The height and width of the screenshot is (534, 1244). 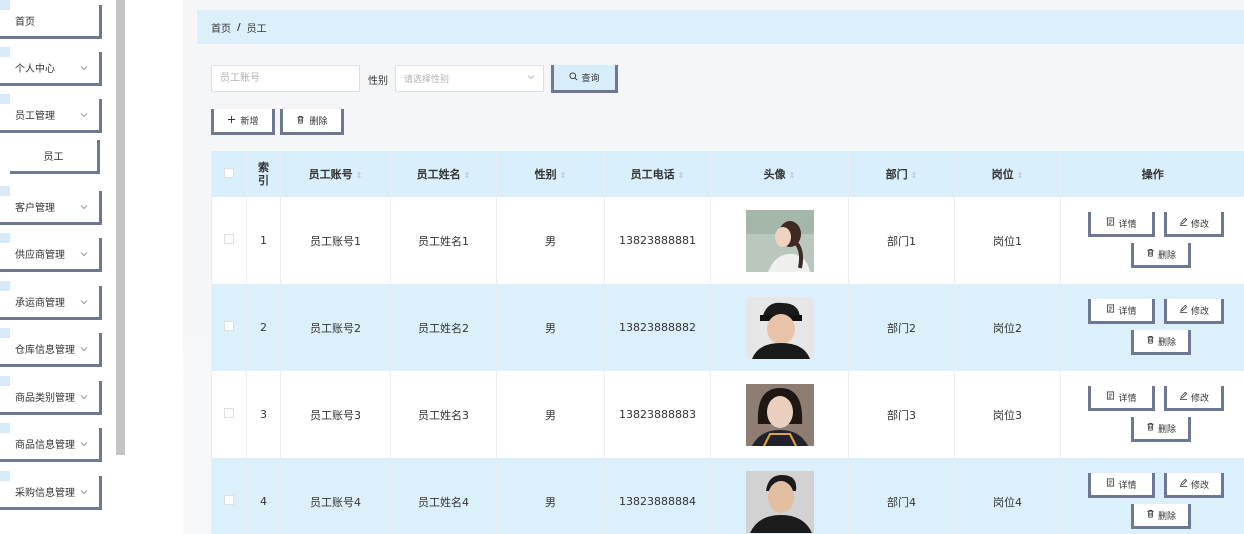 I want to click on select-all-checkbox, so click(x=229, y=172).